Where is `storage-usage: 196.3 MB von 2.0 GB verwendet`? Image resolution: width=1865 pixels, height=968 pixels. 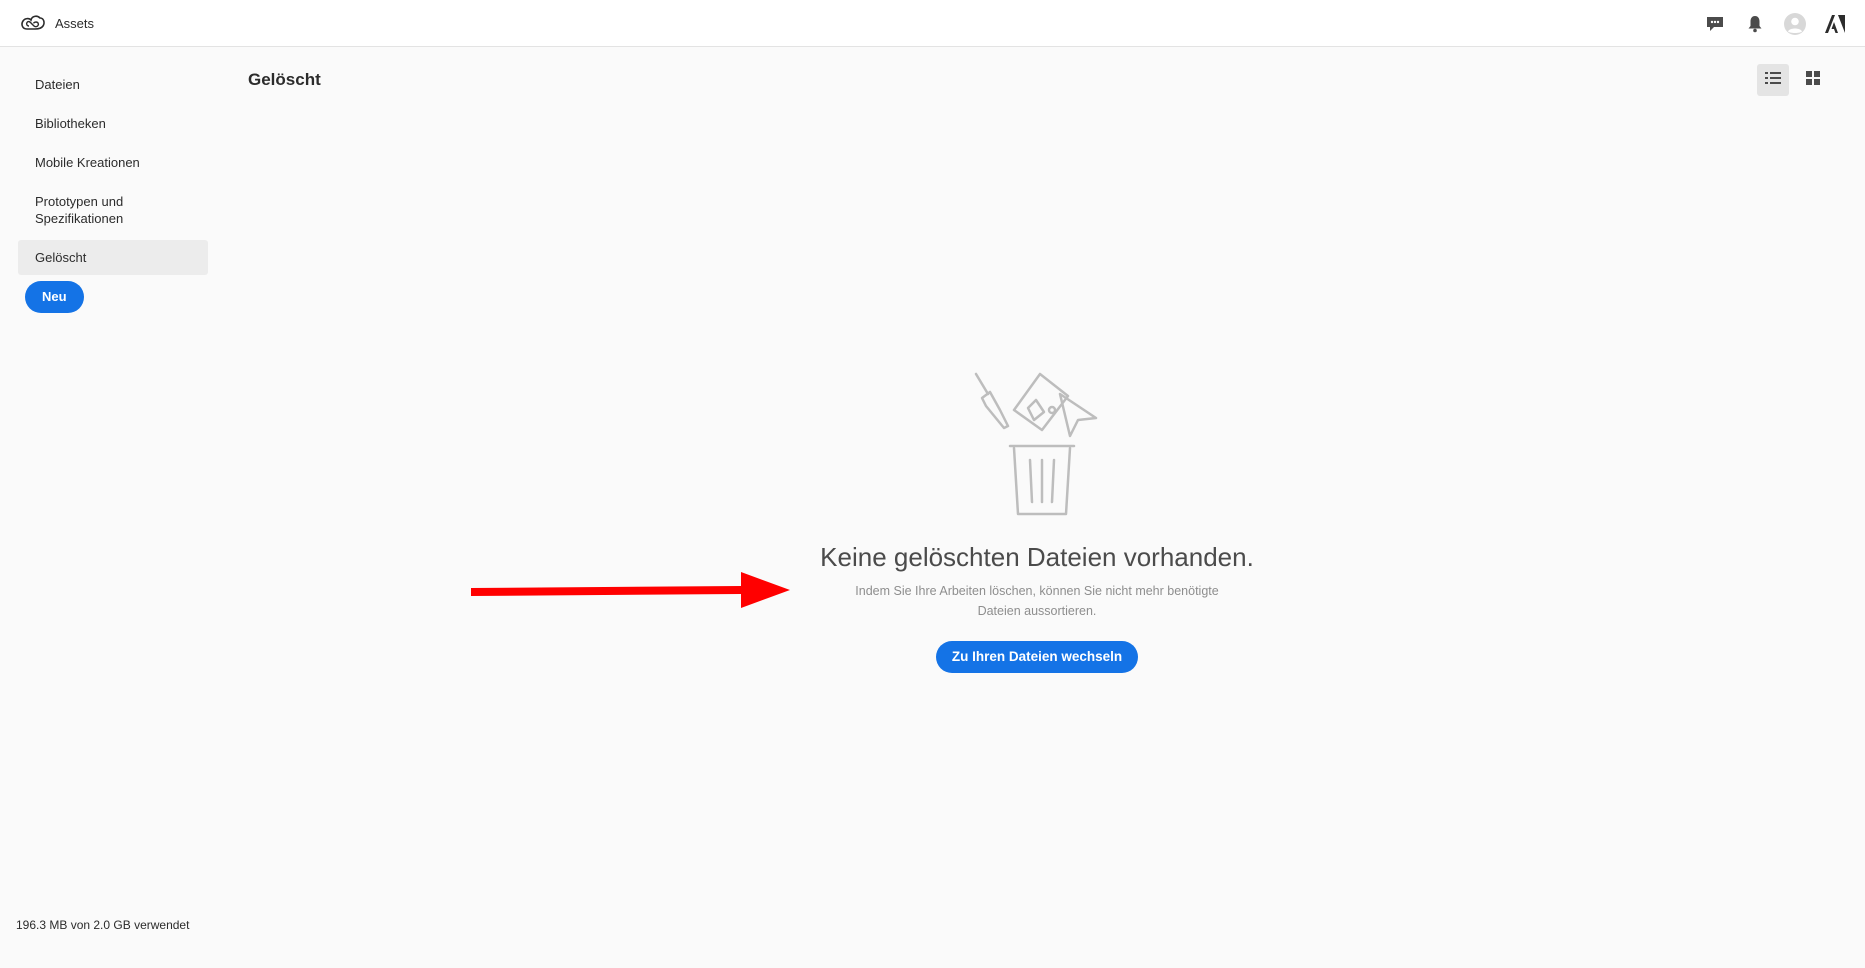
storage-usage: 196.3 MB von 2.0 GB verwendet is located at coordinates (103, 925).